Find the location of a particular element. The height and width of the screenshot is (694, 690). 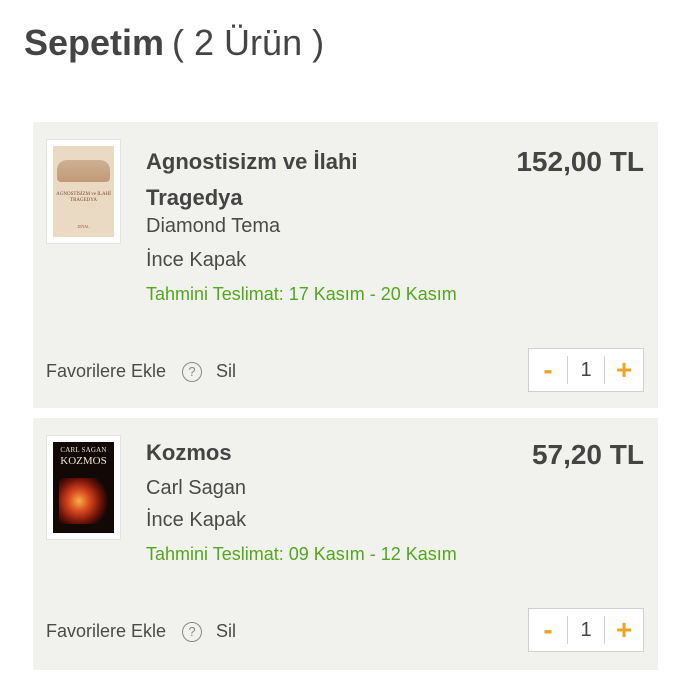

delivery-estimate: Tahmini Teslimat: 17 Kasım - 20 Kasım is located at coordinates (301, 294).